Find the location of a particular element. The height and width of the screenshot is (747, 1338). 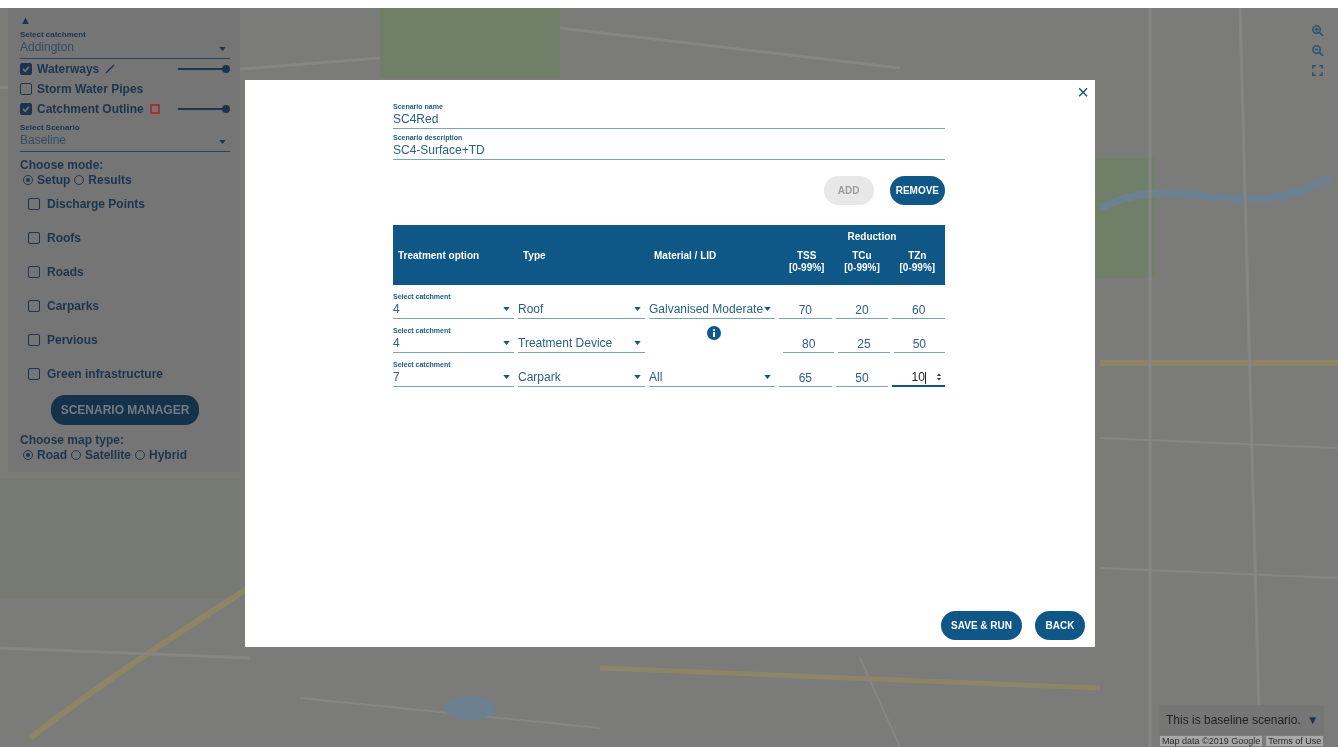

material-select: Galvanised Moderate is located at coordinates (712, 310).